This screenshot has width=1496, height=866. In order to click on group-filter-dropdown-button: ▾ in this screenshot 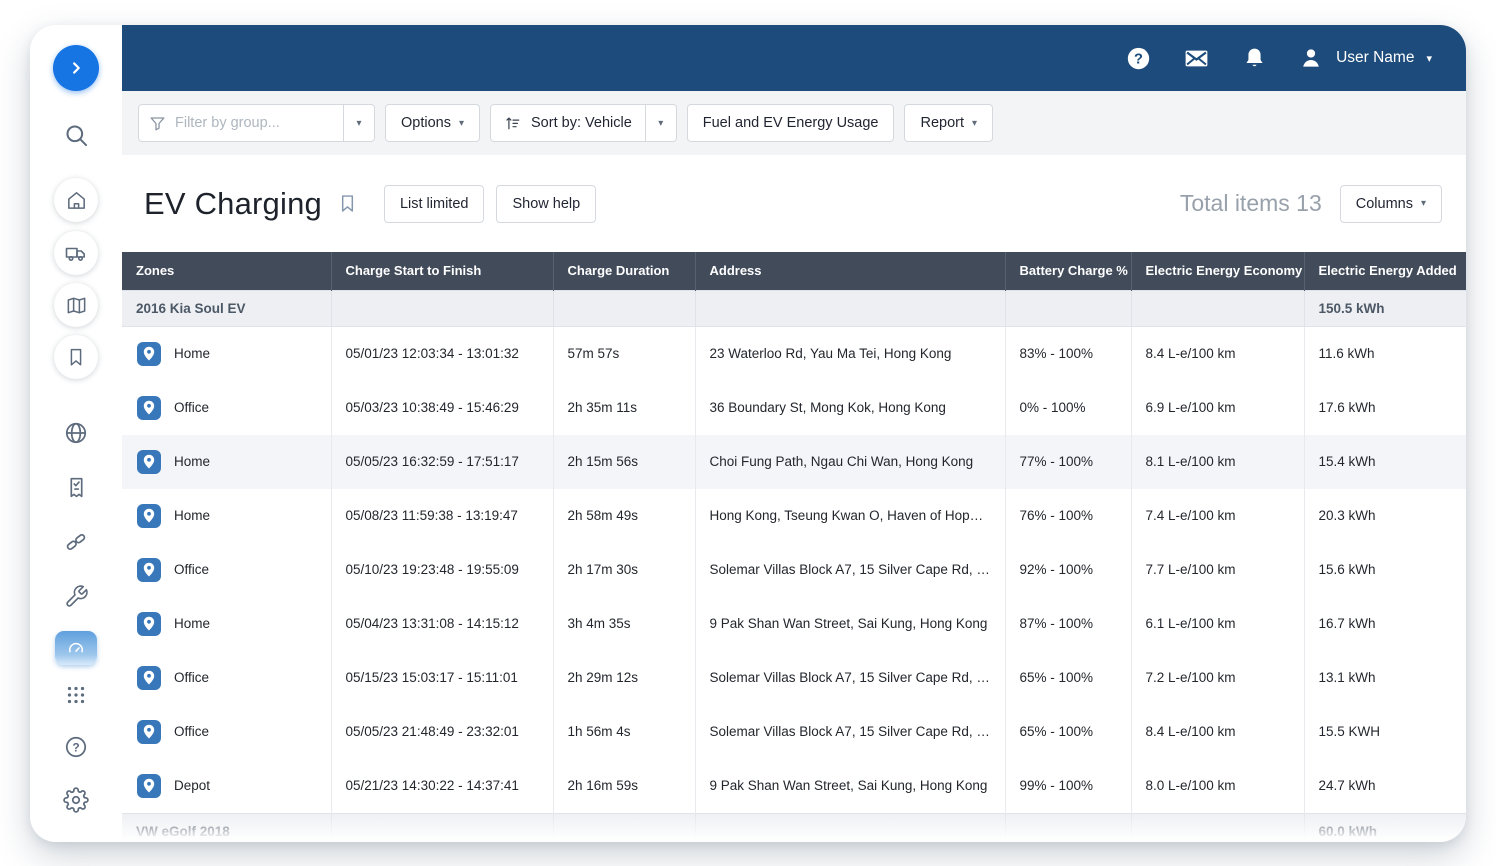, I will do `click(358, 123)`.